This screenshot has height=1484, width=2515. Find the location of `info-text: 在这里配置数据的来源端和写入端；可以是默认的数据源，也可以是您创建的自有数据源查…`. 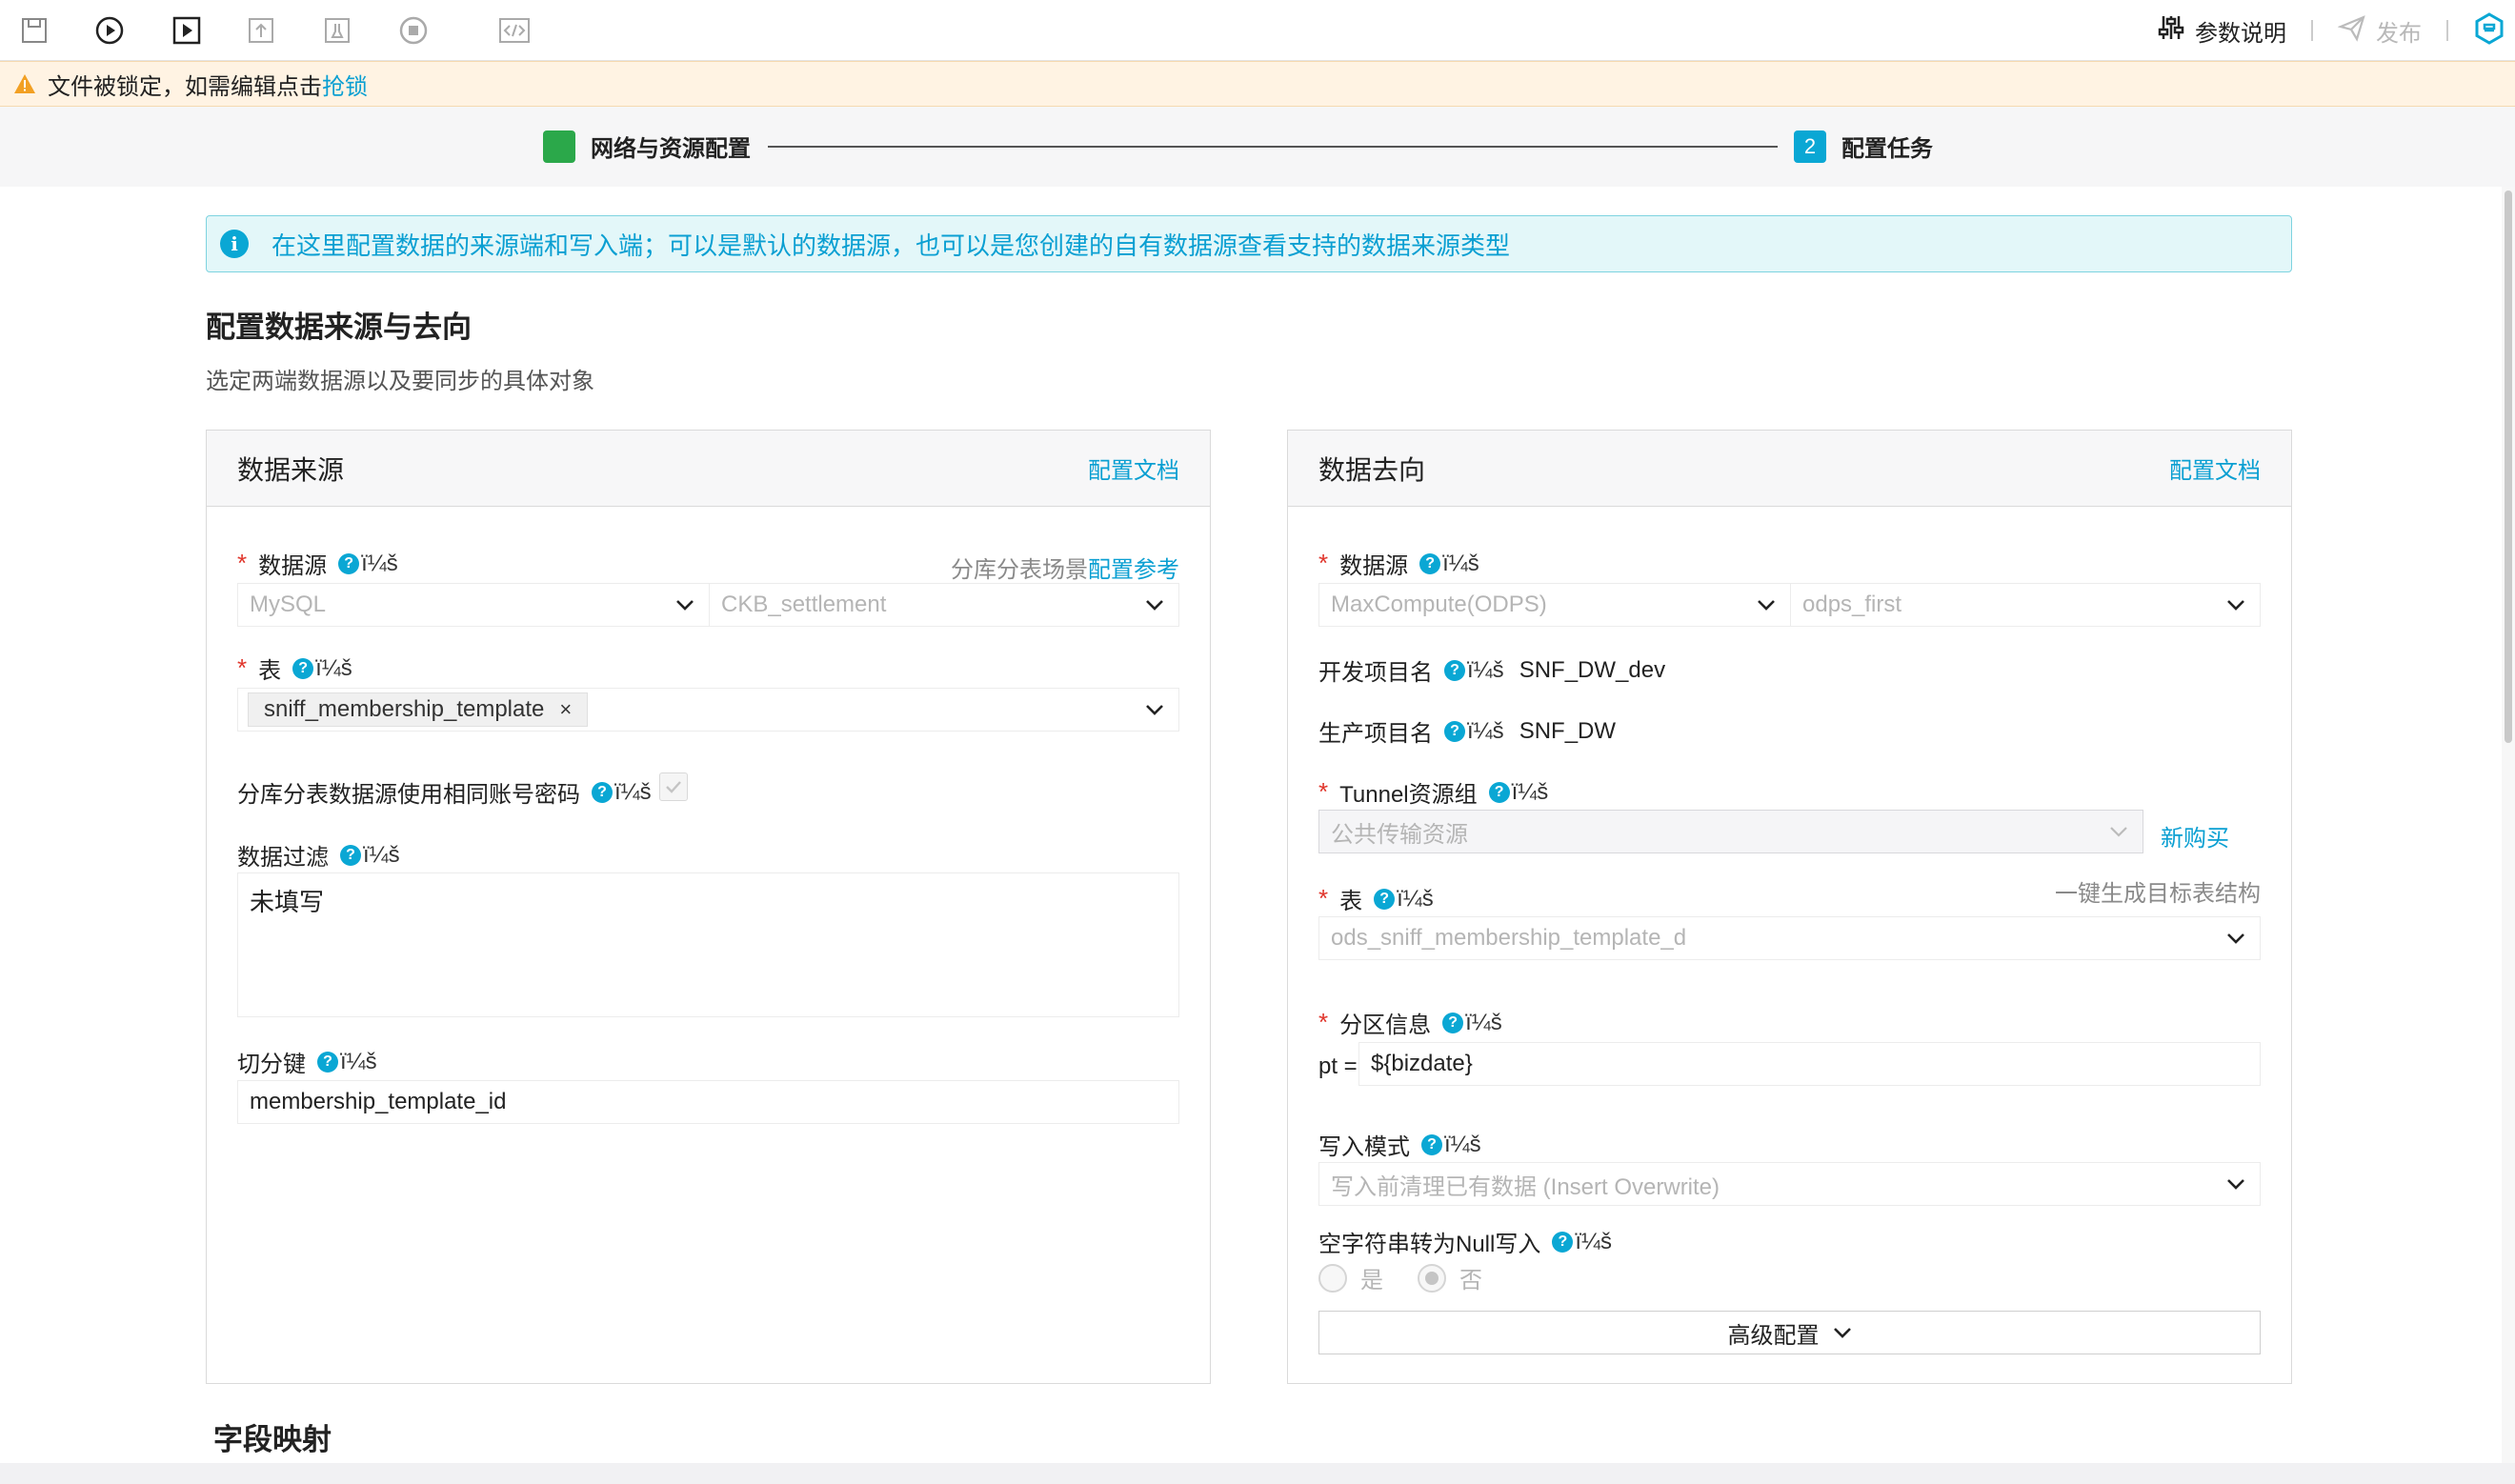

info-text: 在这里配置数据的来源端和写入端；可以是默认的数据源，也可以是您创建的自有数据源查… is located at coordinates (891, 246).